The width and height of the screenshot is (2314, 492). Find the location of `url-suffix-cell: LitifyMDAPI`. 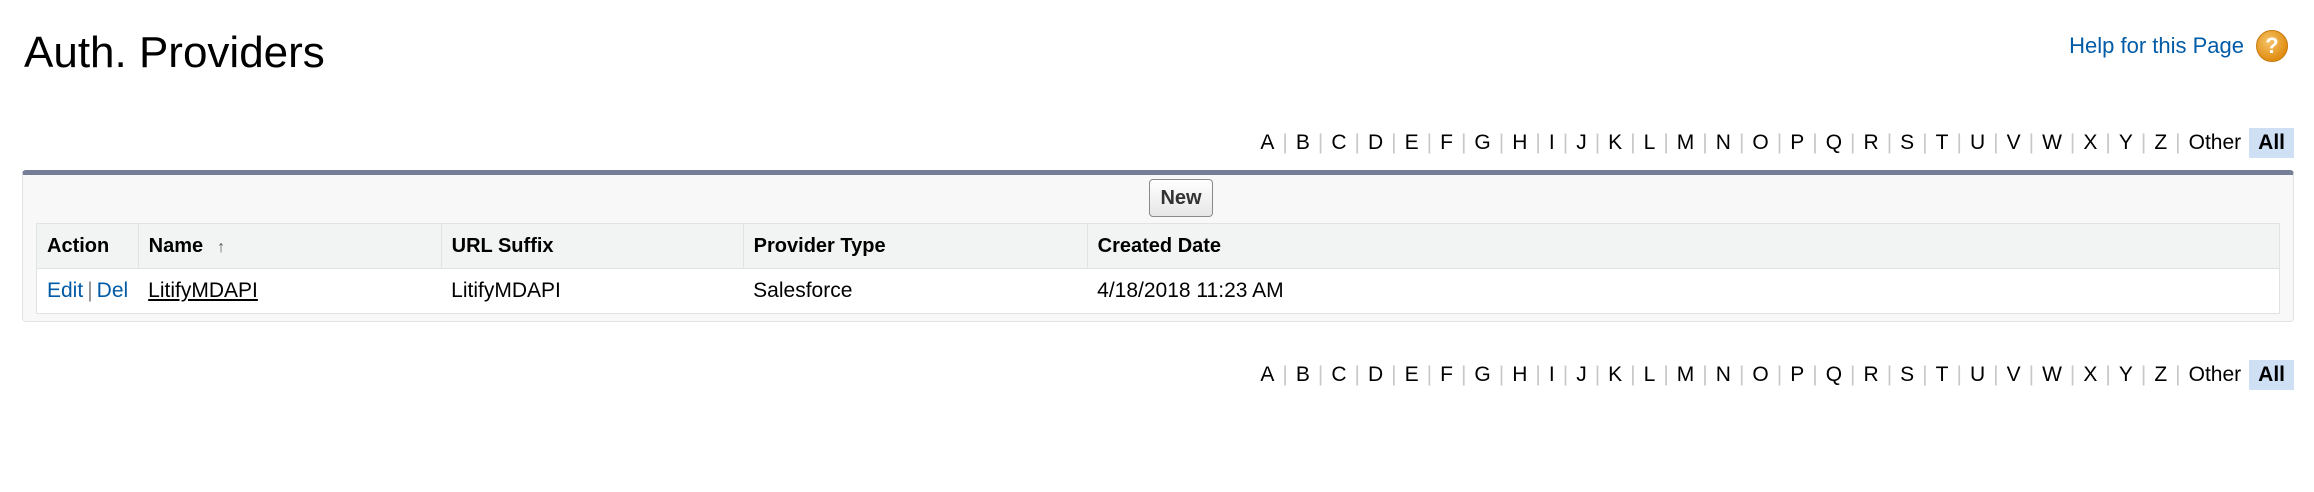

url-suffix-cell: LitifyMDAPI is located at coordinates (506, 290).